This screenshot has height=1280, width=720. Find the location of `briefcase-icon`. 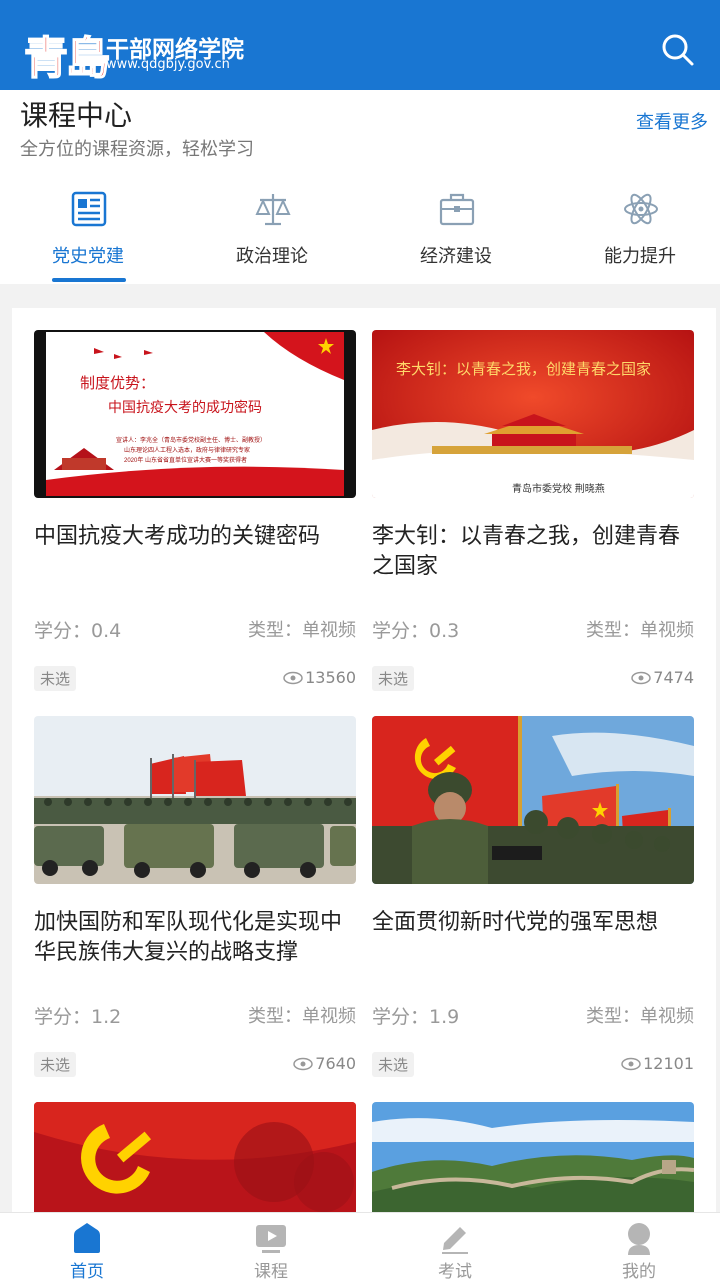

briefcase-icon is located at coordinates (457, 209).